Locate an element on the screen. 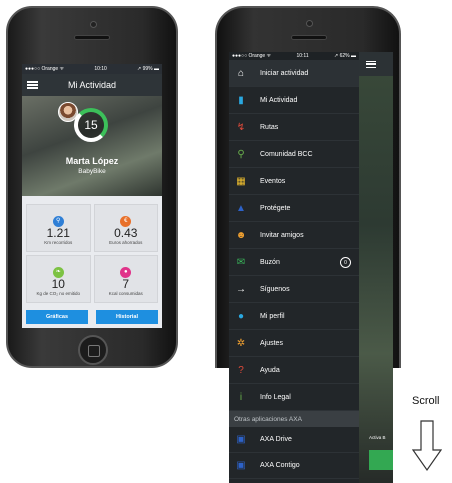 Image resolution: width=452 pixels, height=483 pixels. stat-value: 10 is located at coordinates (58, 284).